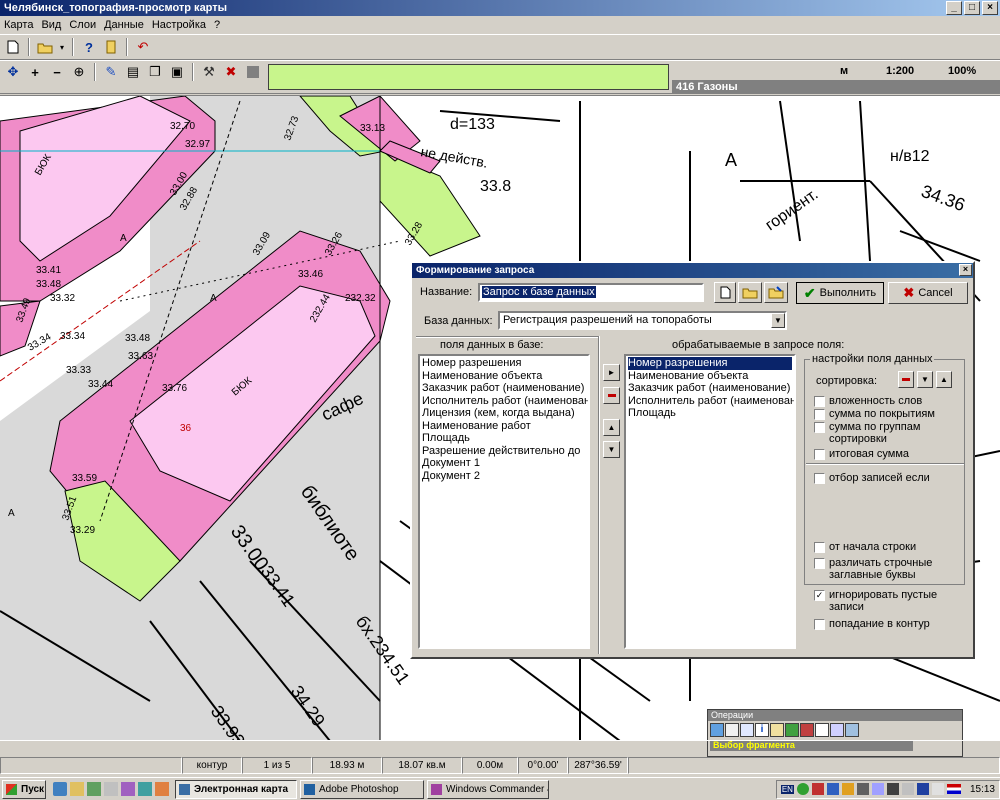 Image resolution: width=1000 pixels, height=800 pixels. What do you see at coordinates (611, 372) in the screenshot?
I see `add-field-button: ►` at bounding box center [611, 372].